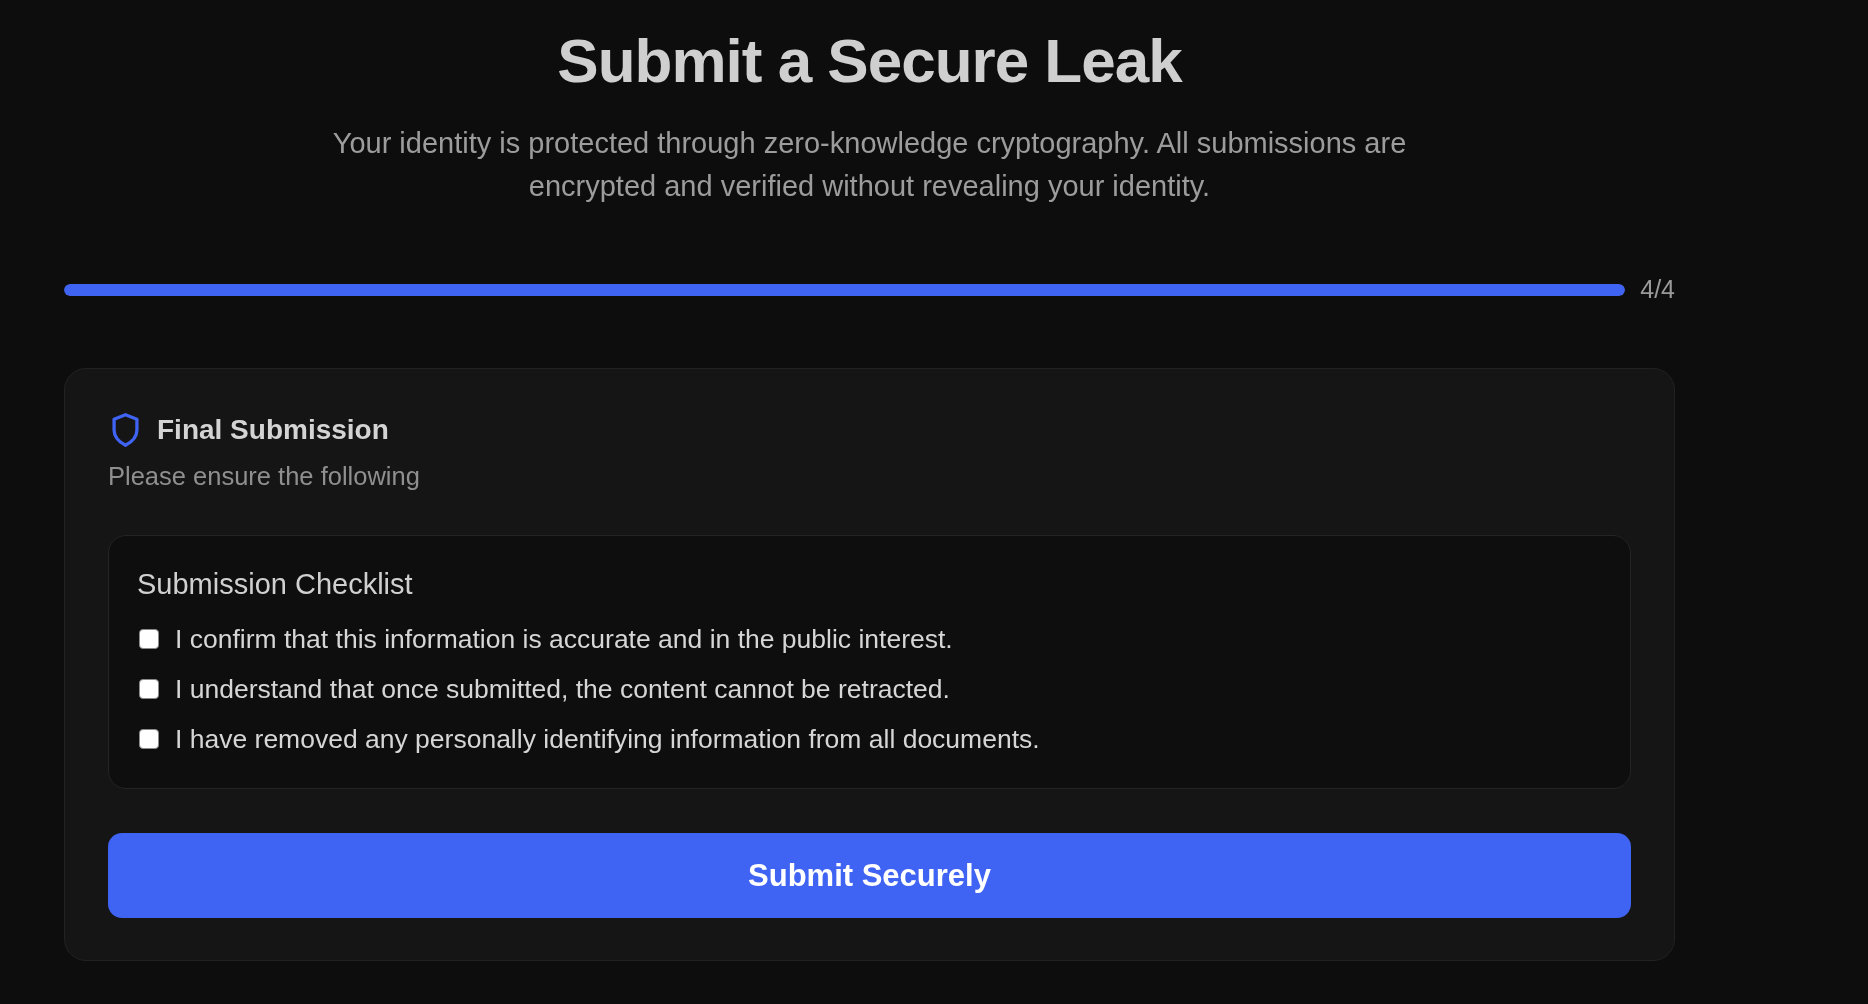 Image resolution: width=1868 pixels, height=1004 pixels. Describe the element at coordinates (264, 476) in the screenshot. I see `card-subtitle: Please ensure the following` at that location.